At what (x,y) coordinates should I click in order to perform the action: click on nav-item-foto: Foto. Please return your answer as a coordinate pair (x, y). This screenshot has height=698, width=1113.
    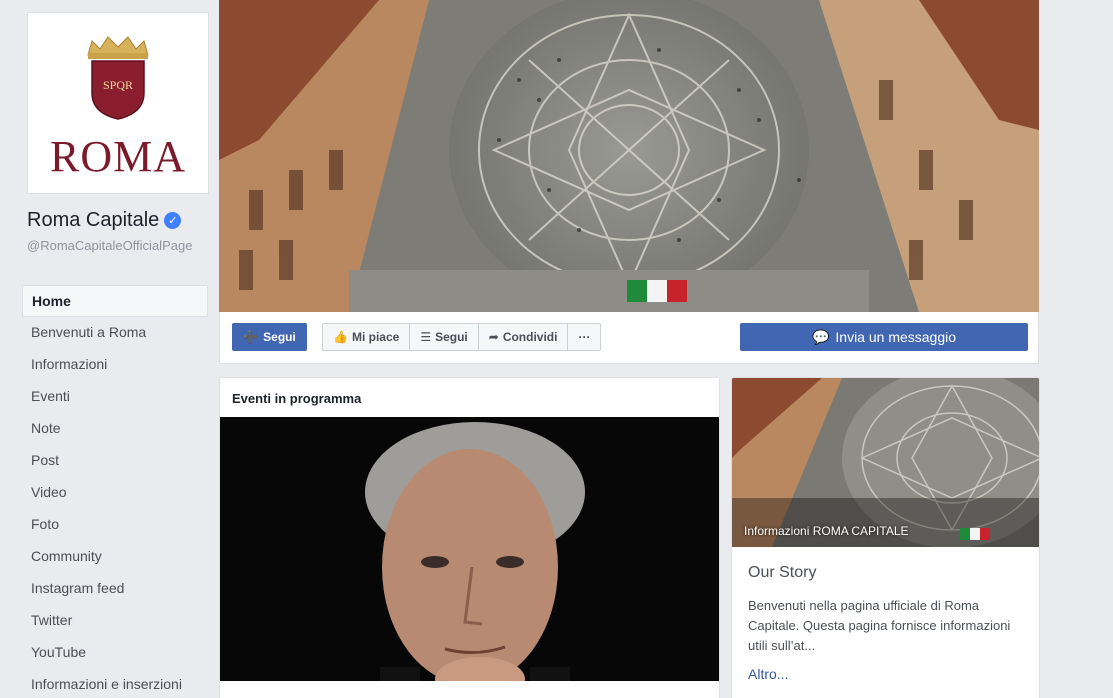
    Looking at the image, I should click on (115, 525).